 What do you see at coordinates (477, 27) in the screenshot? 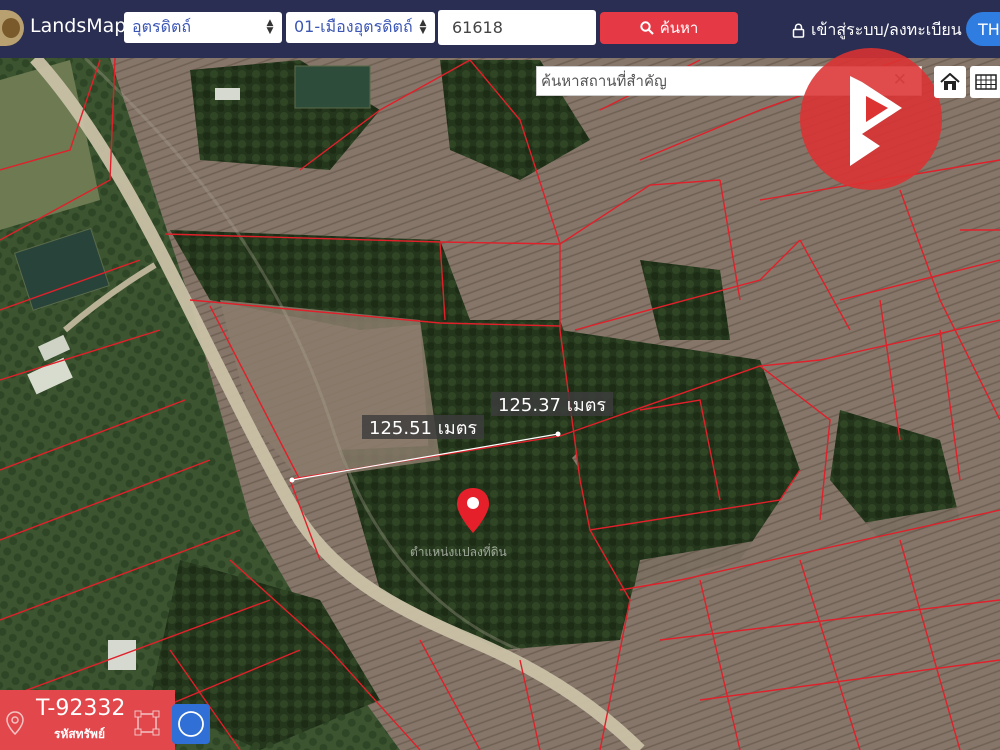
I see `parcel-number-value: 61618` at bounding box center [477, 27].